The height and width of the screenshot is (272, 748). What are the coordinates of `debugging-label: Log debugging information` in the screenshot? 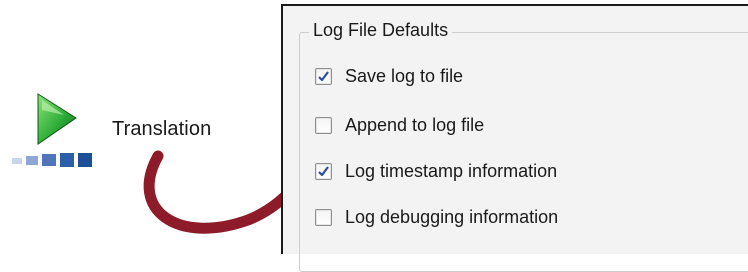 It's located at (452, 216).